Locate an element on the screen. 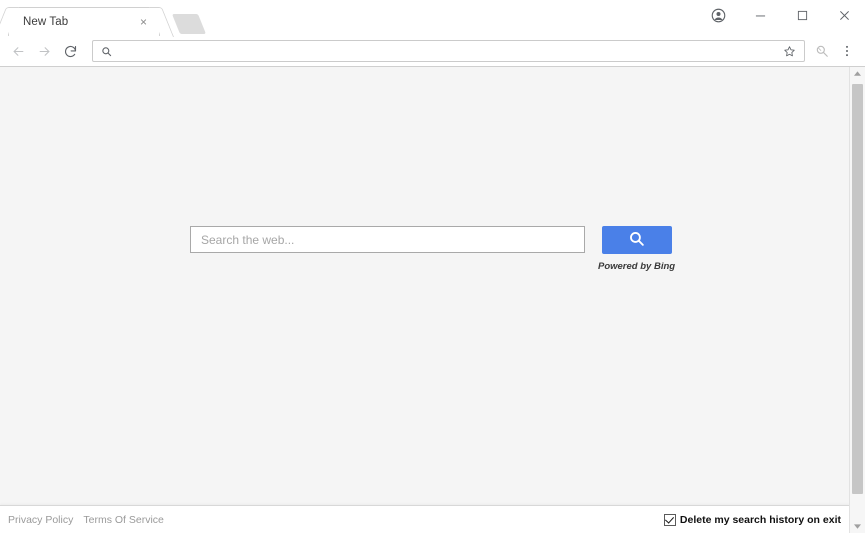 The width and height of the screenshot is (865, 533). tab-strip: New Tab × is located at coordinates (432, 18).